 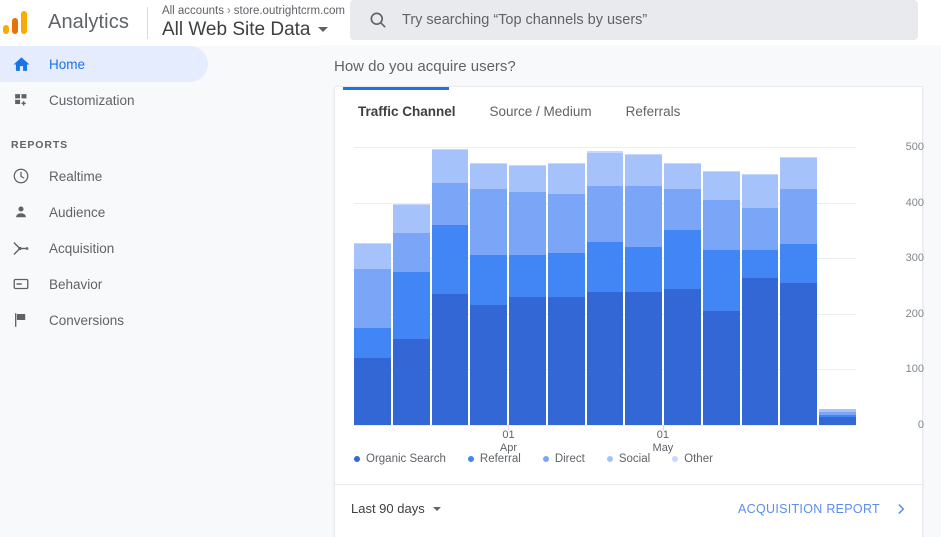 I want to click on breadcrumb: All accounts › store.outrightcrm.com, so click(x=253, y=11).